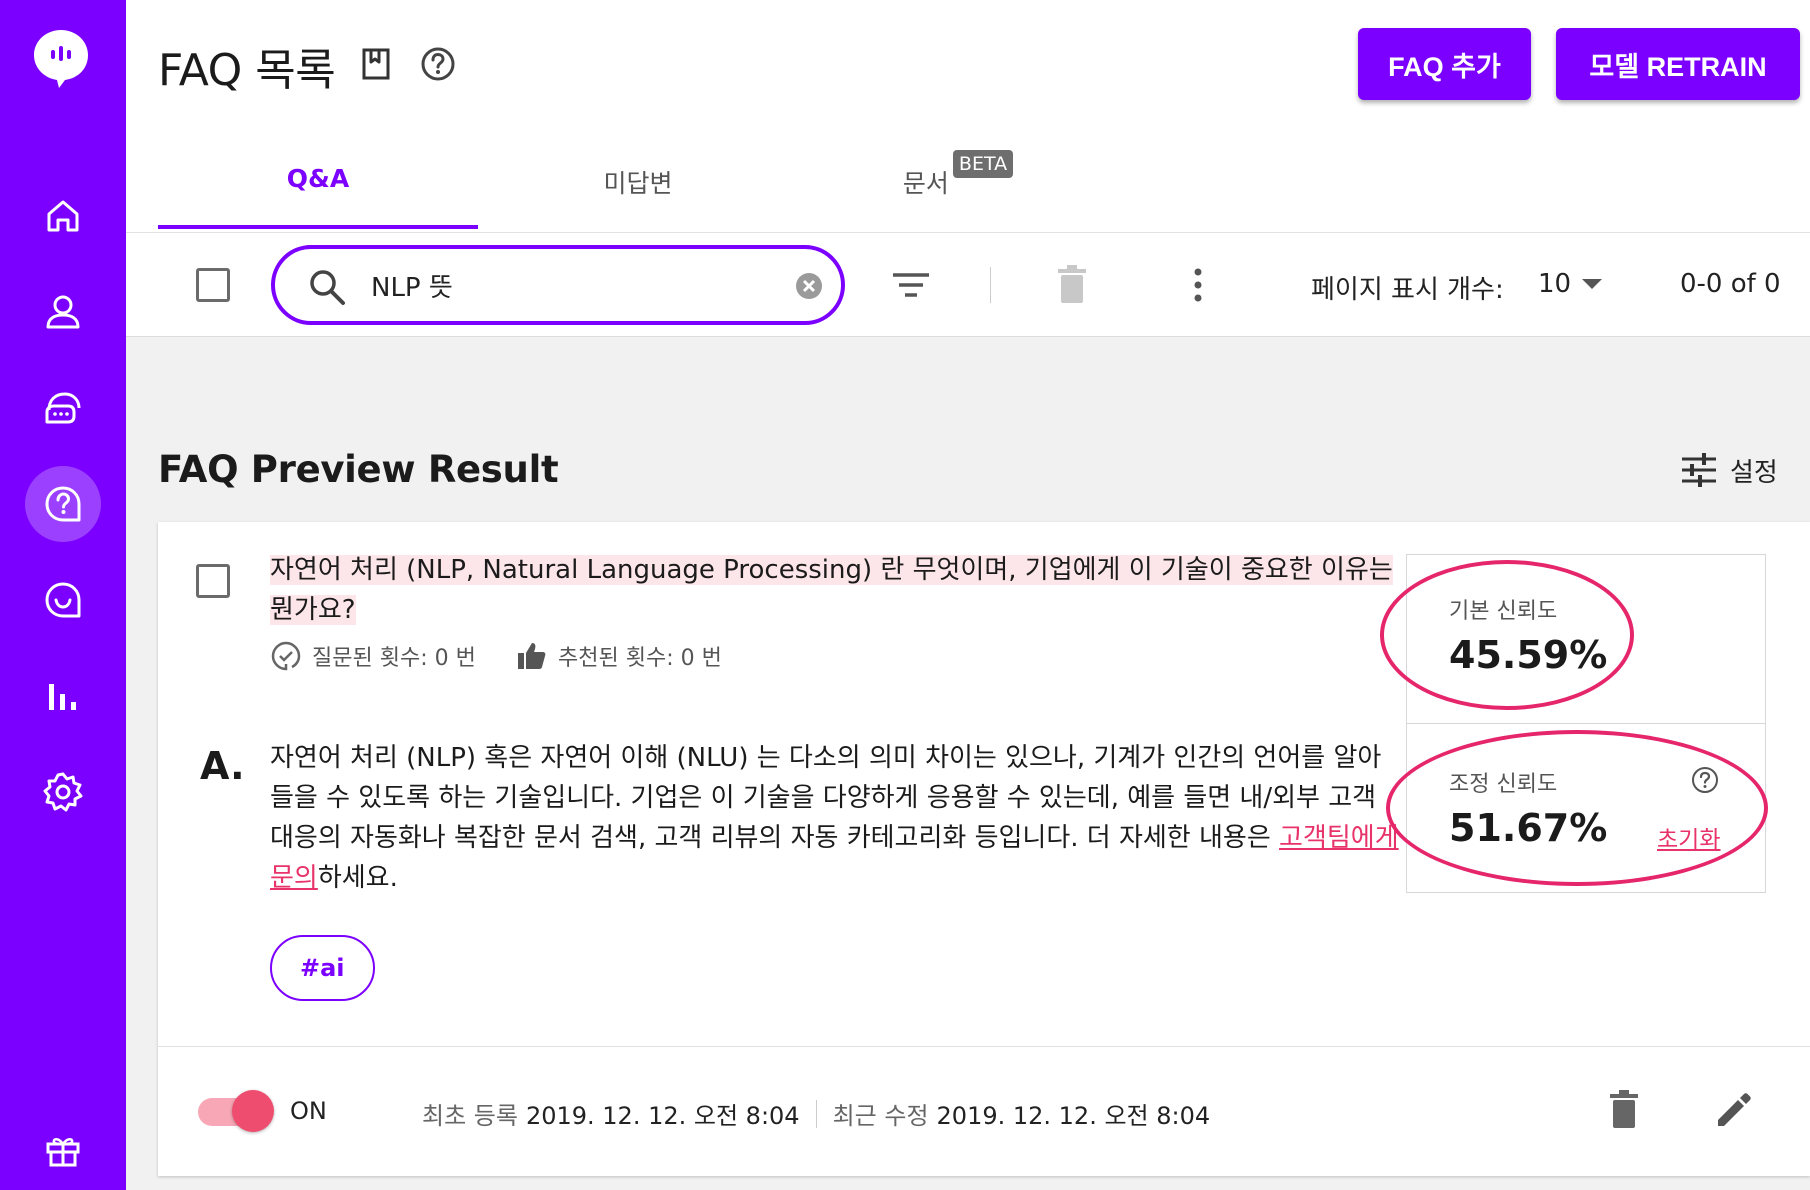  What do you see at coordinates (911, 285) in the screenshot?
I see `filter-icon` at bounding box center [911, 285].